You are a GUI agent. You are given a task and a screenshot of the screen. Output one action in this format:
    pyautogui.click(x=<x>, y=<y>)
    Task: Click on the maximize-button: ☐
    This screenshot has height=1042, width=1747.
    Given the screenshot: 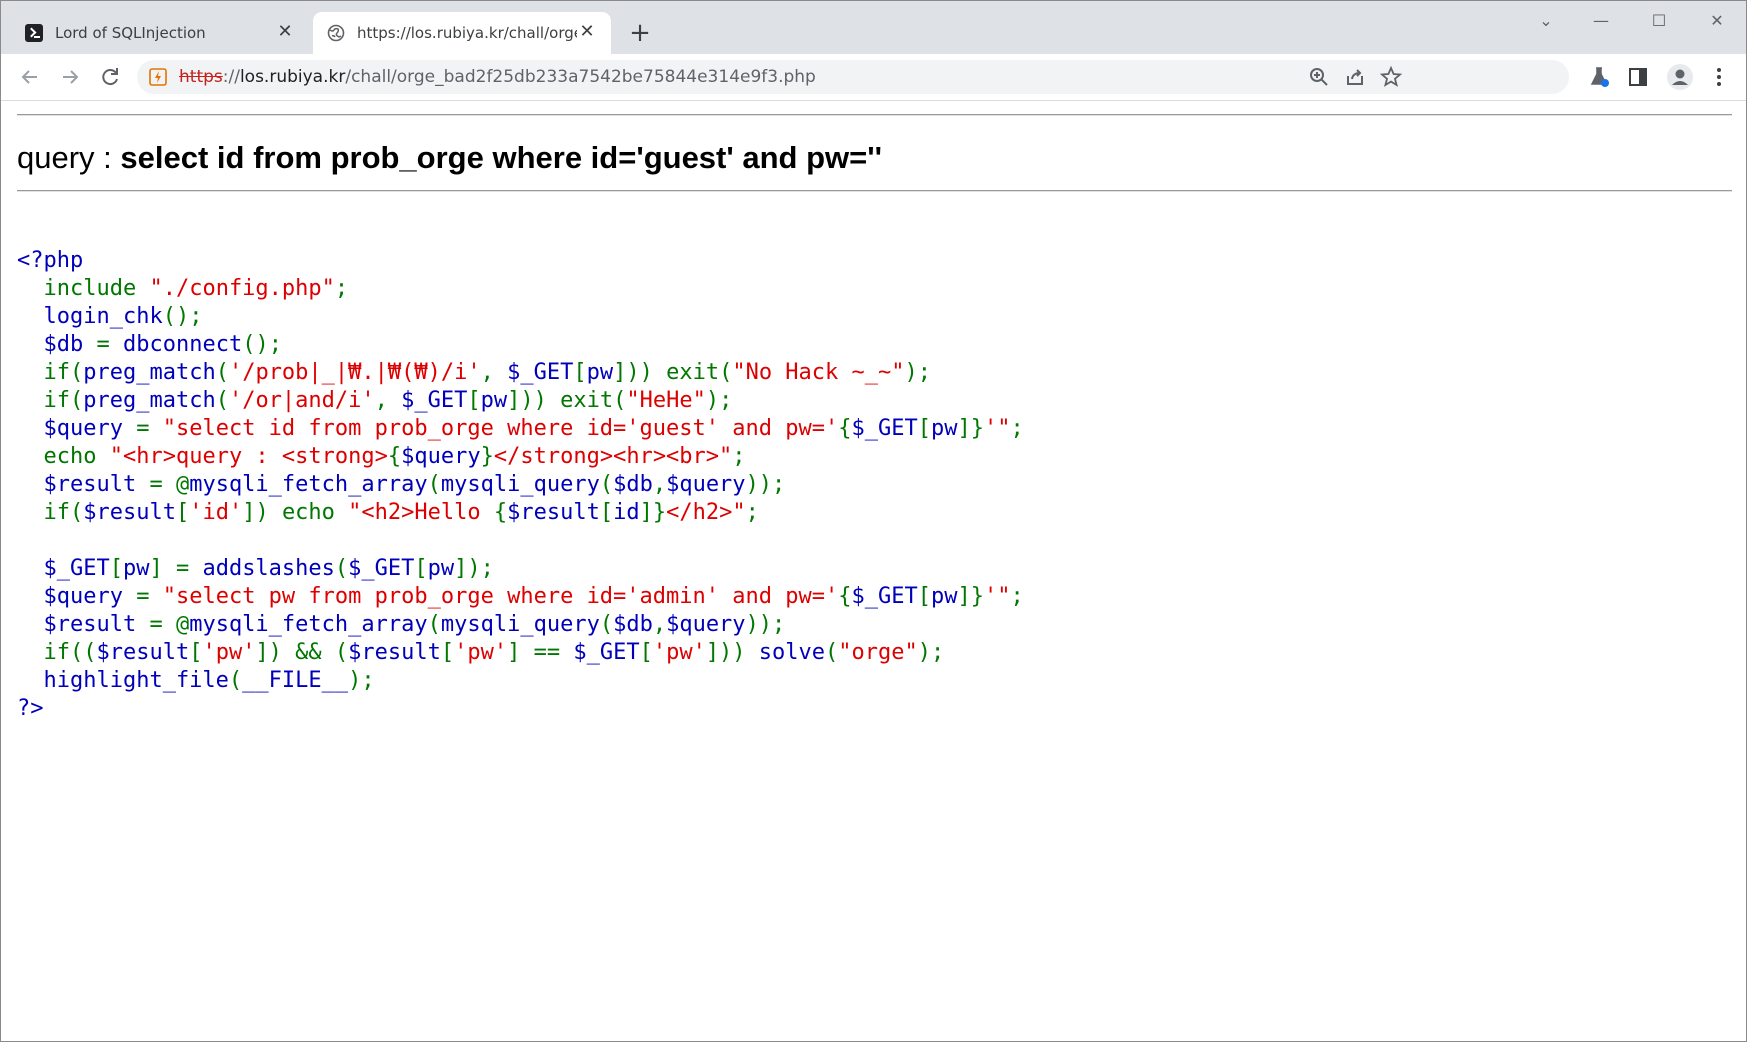 What is the action you would take?
    pyautogui.click(x=1659, y=21)
    